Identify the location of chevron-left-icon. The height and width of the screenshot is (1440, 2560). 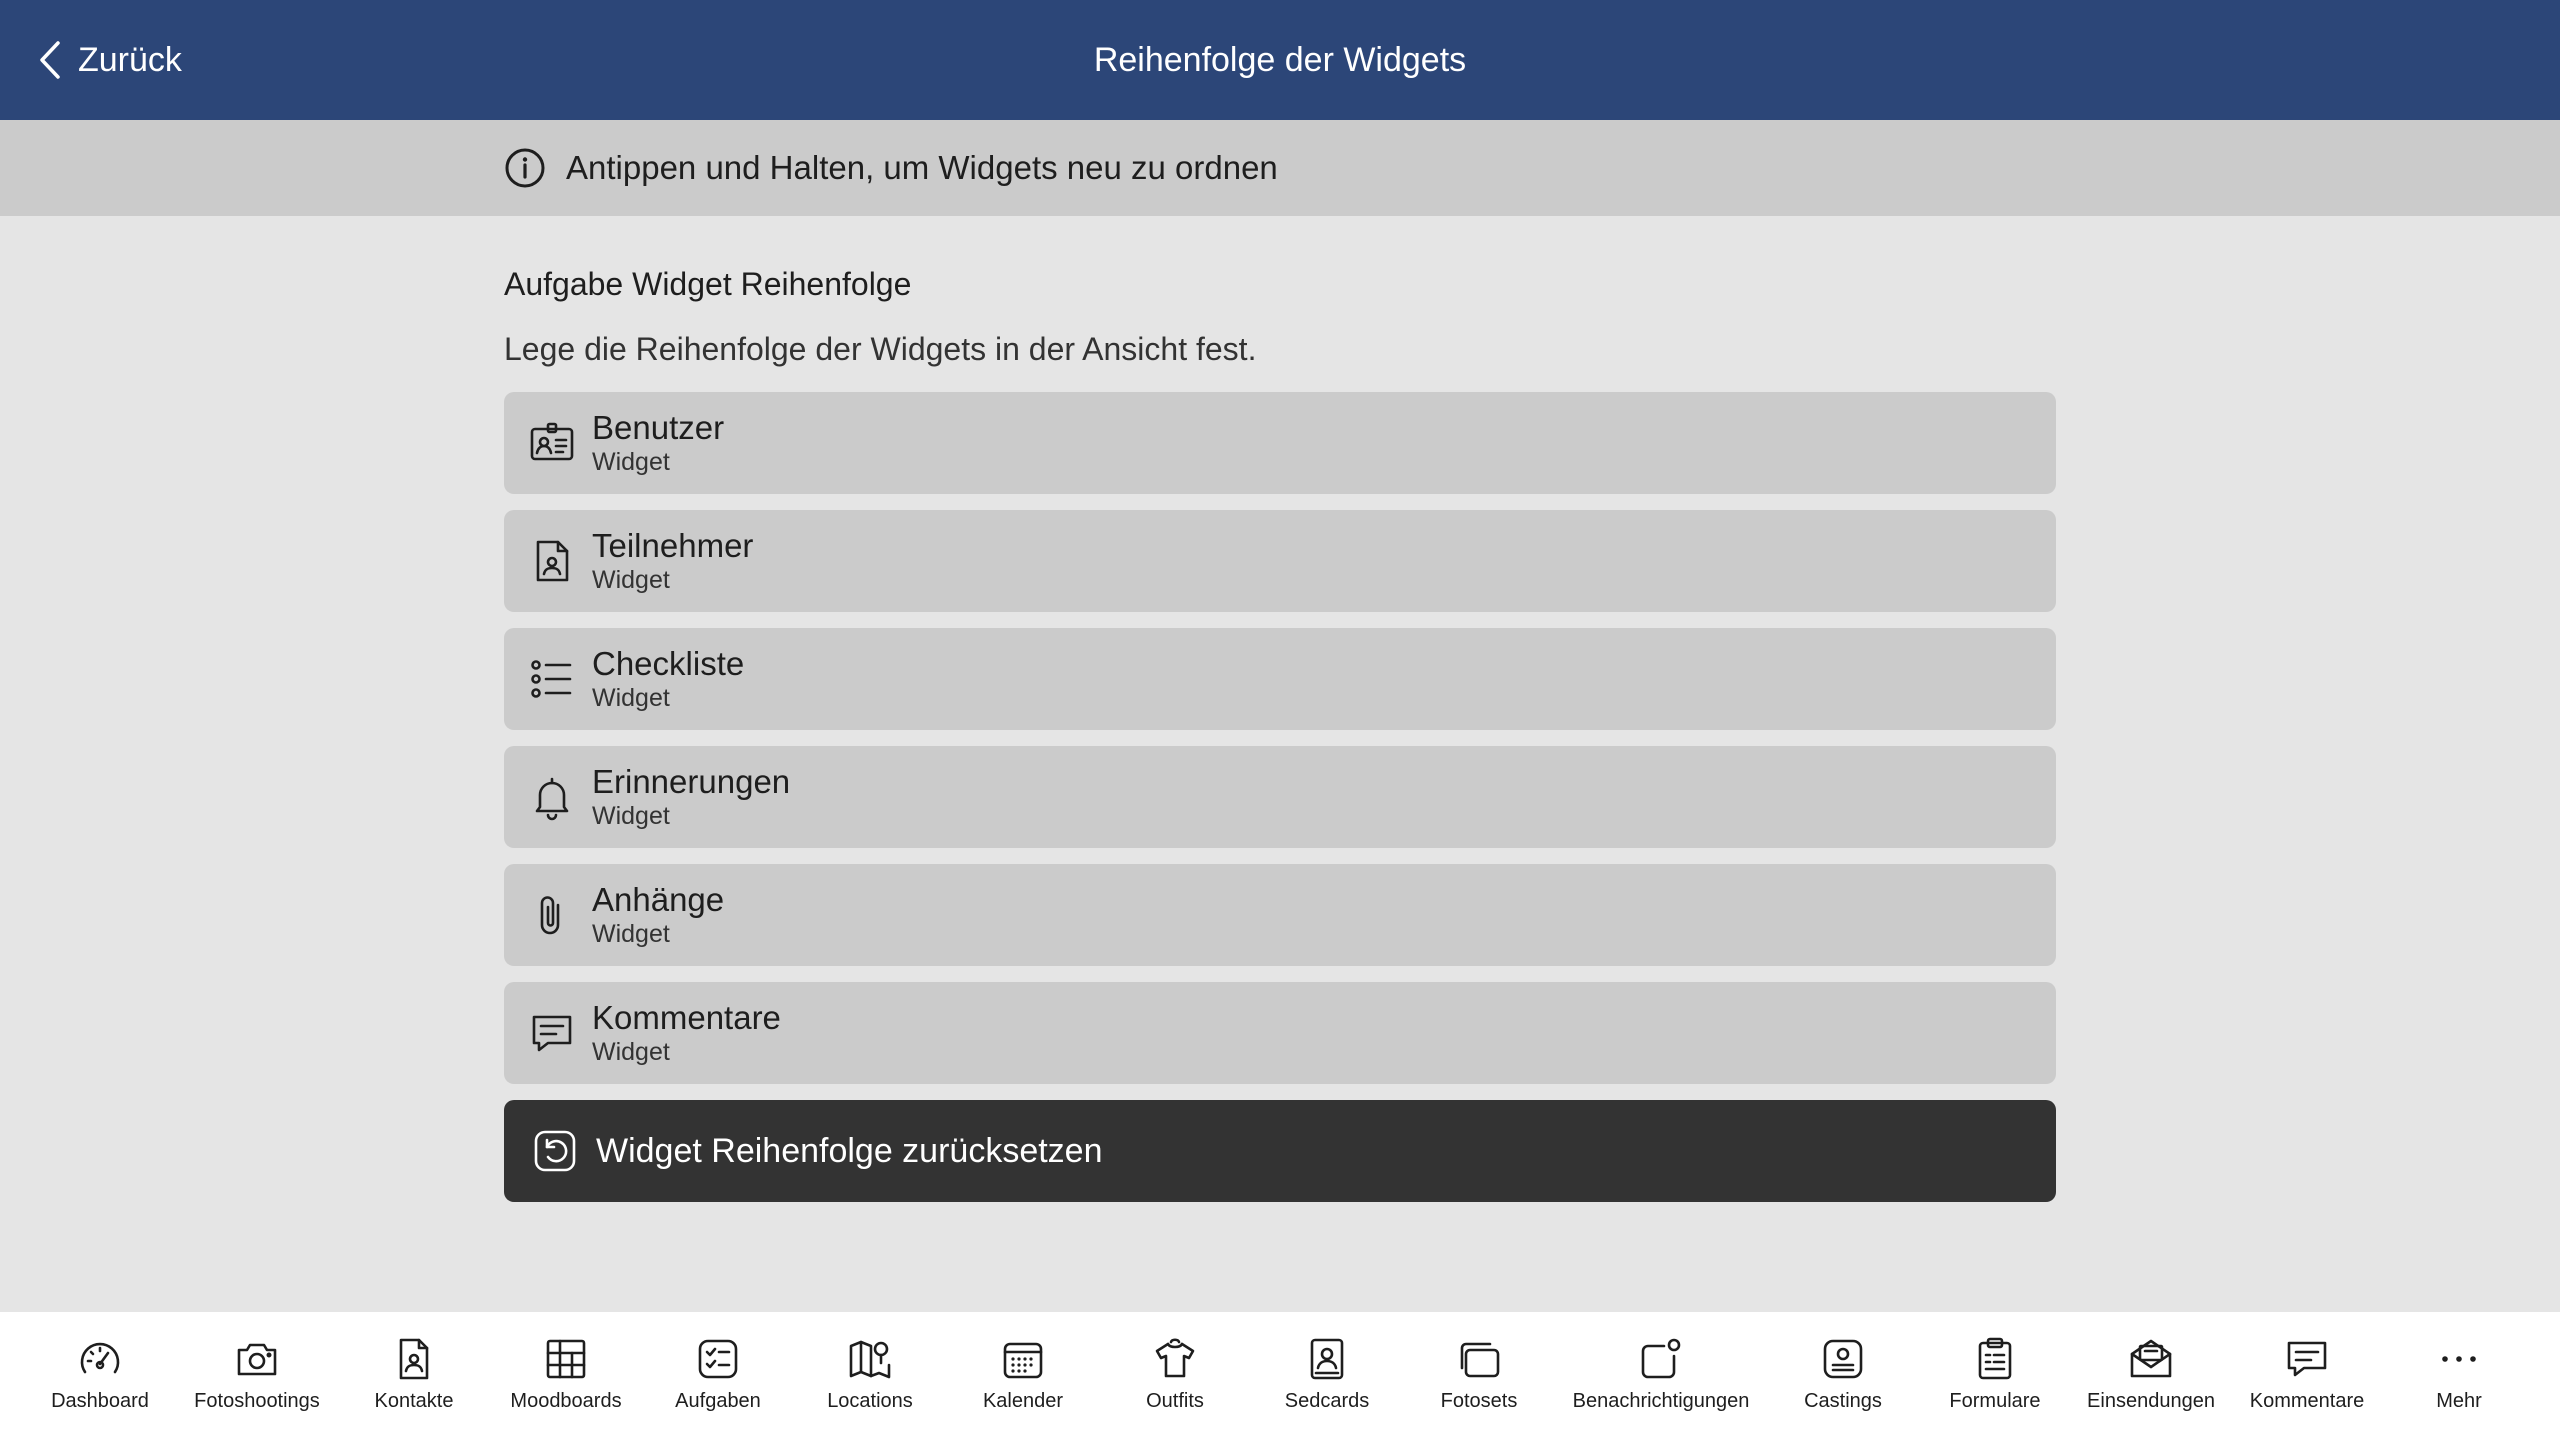
(50, 60).